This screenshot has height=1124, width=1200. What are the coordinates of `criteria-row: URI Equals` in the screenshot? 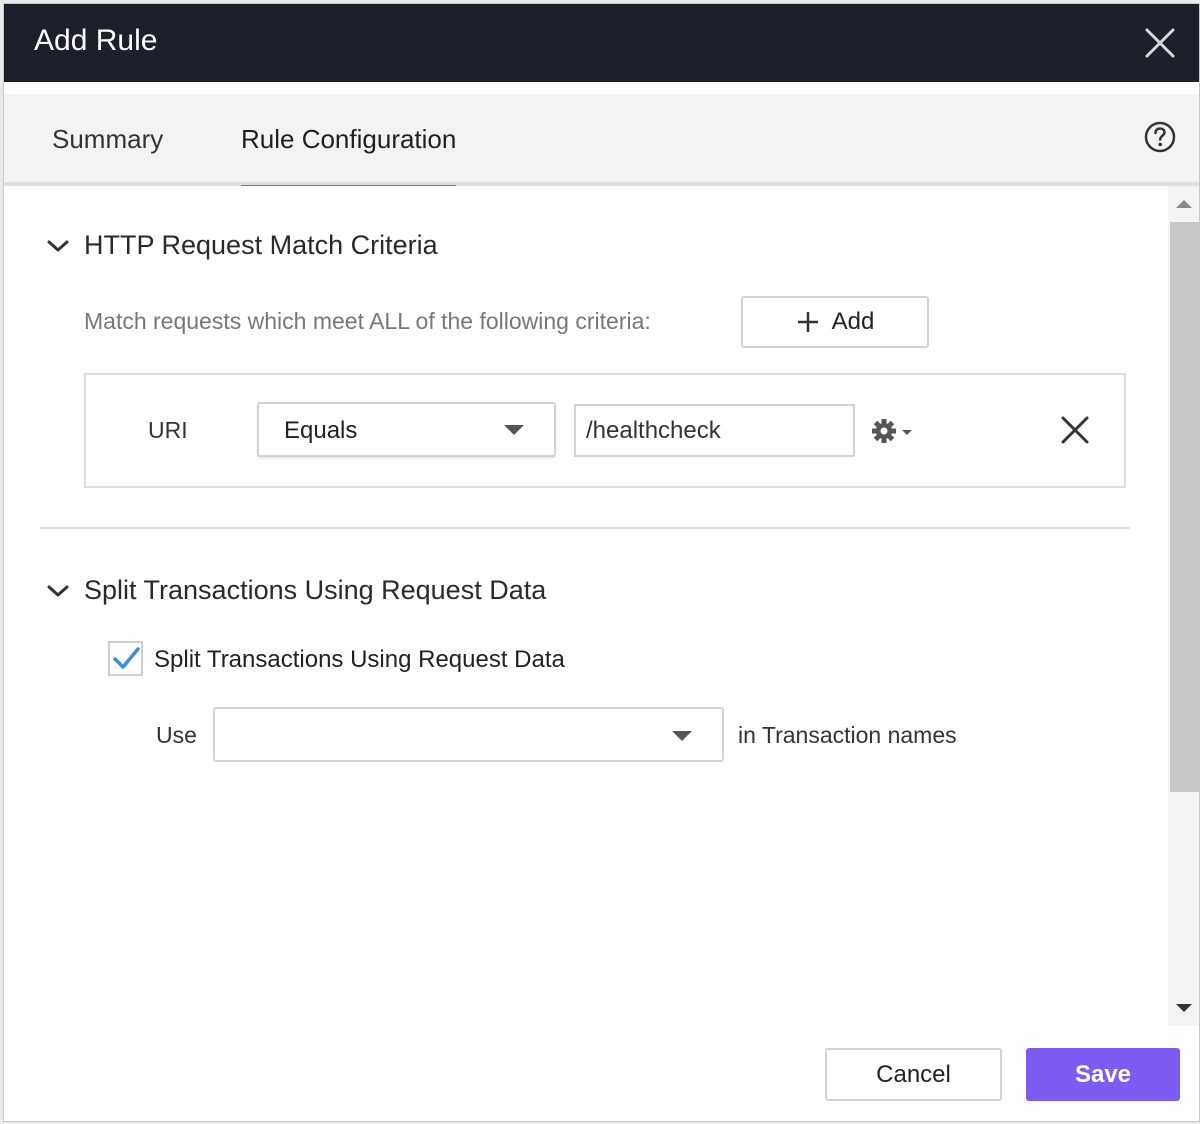 It's located at (605, 430).